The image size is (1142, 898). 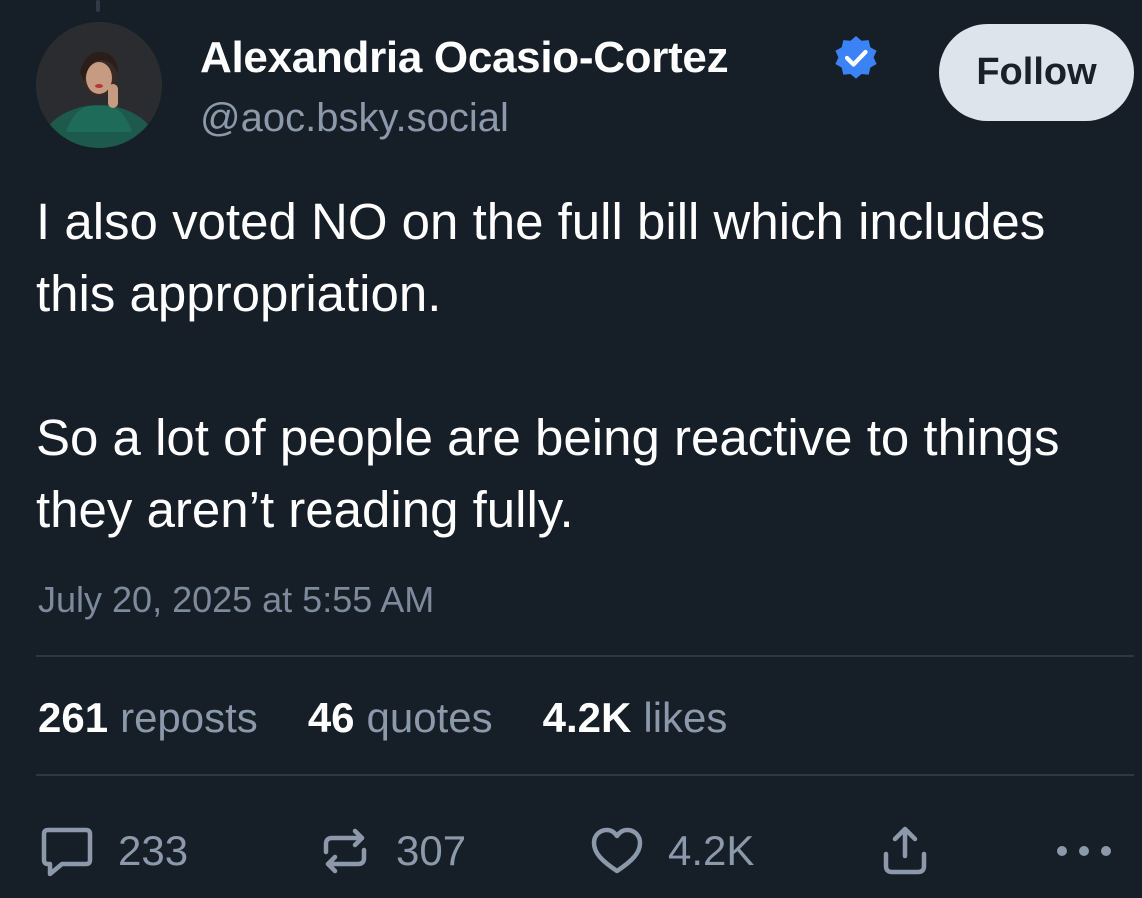 I want to click on author-handle: @aoc.bsky.social, so click(x=354, y=118).